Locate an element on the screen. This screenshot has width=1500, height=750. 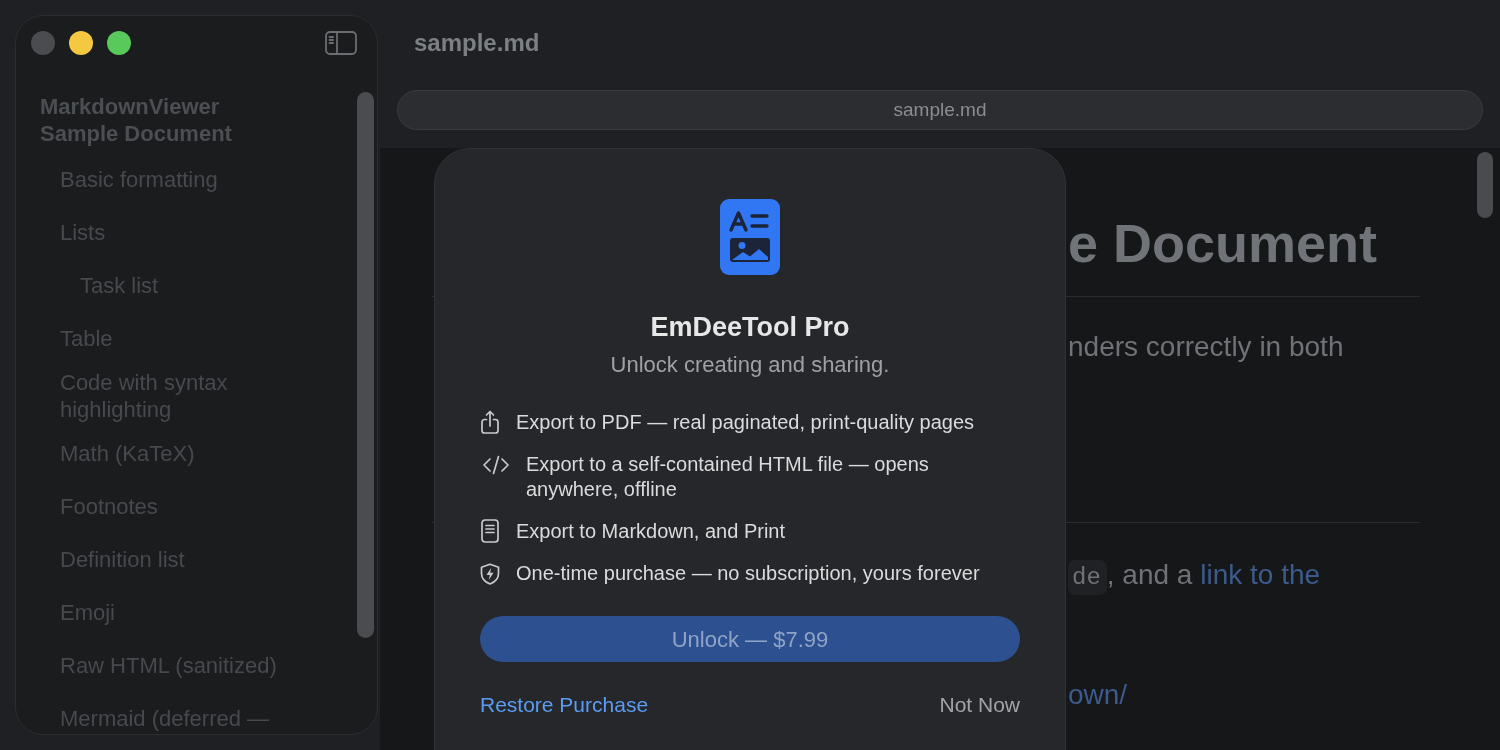
path-text: sample.md is located at coordinates (940, 109).